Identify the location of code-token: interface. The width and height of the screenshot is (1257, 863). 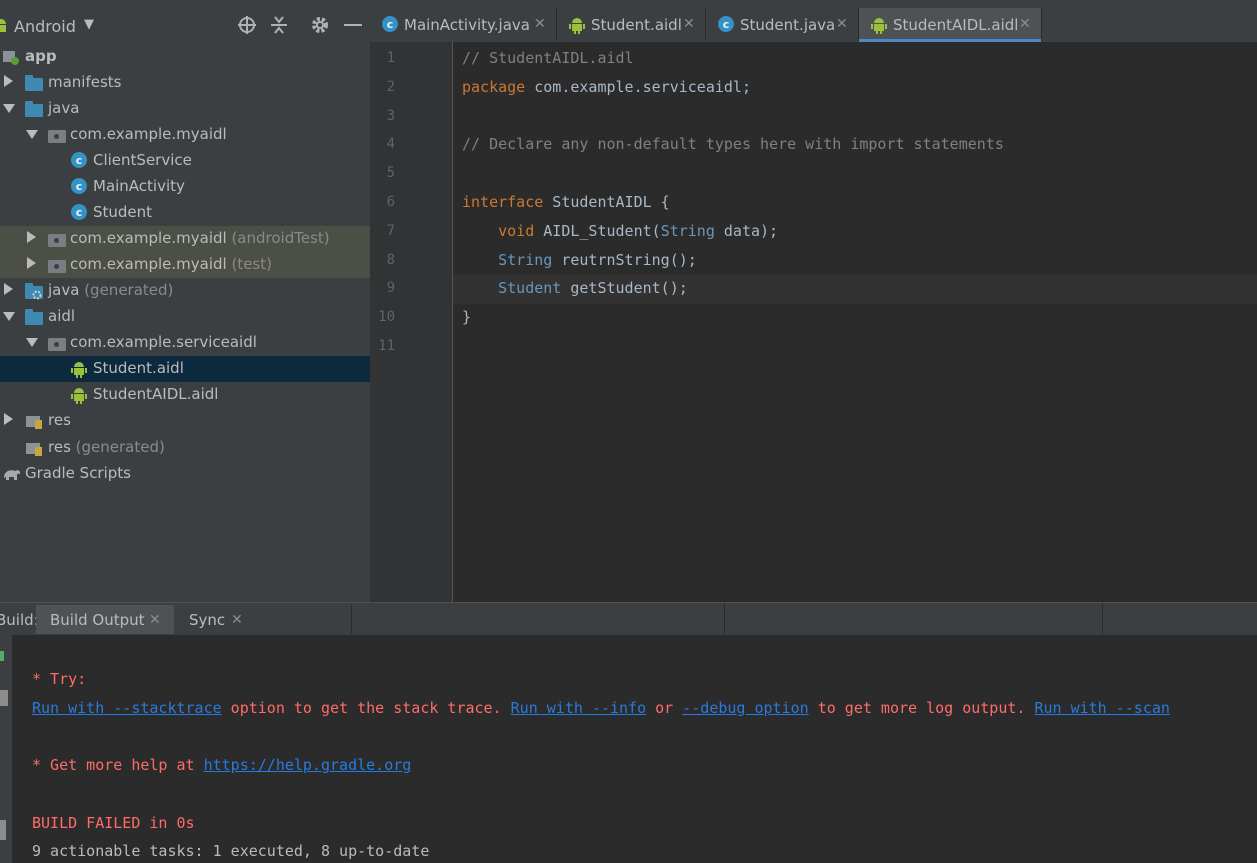
(503, 202).